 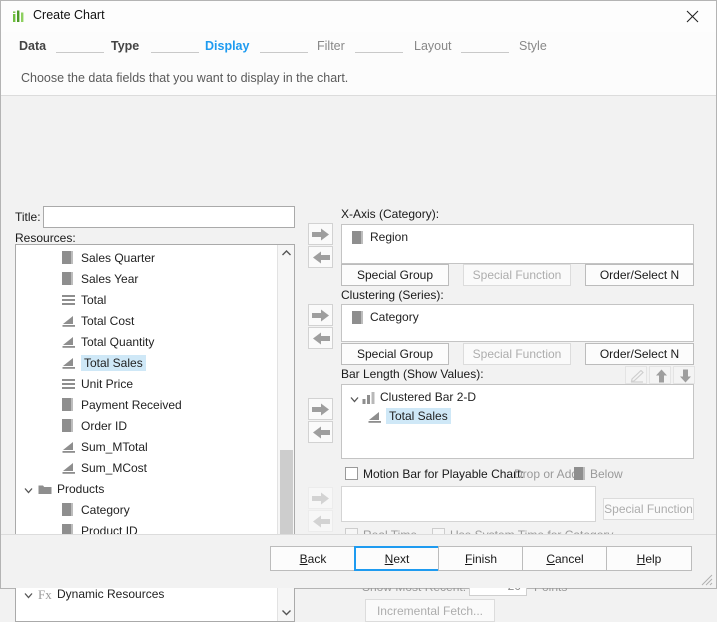 I want to click on arrow-down-icon, so click(x=684, y=375).